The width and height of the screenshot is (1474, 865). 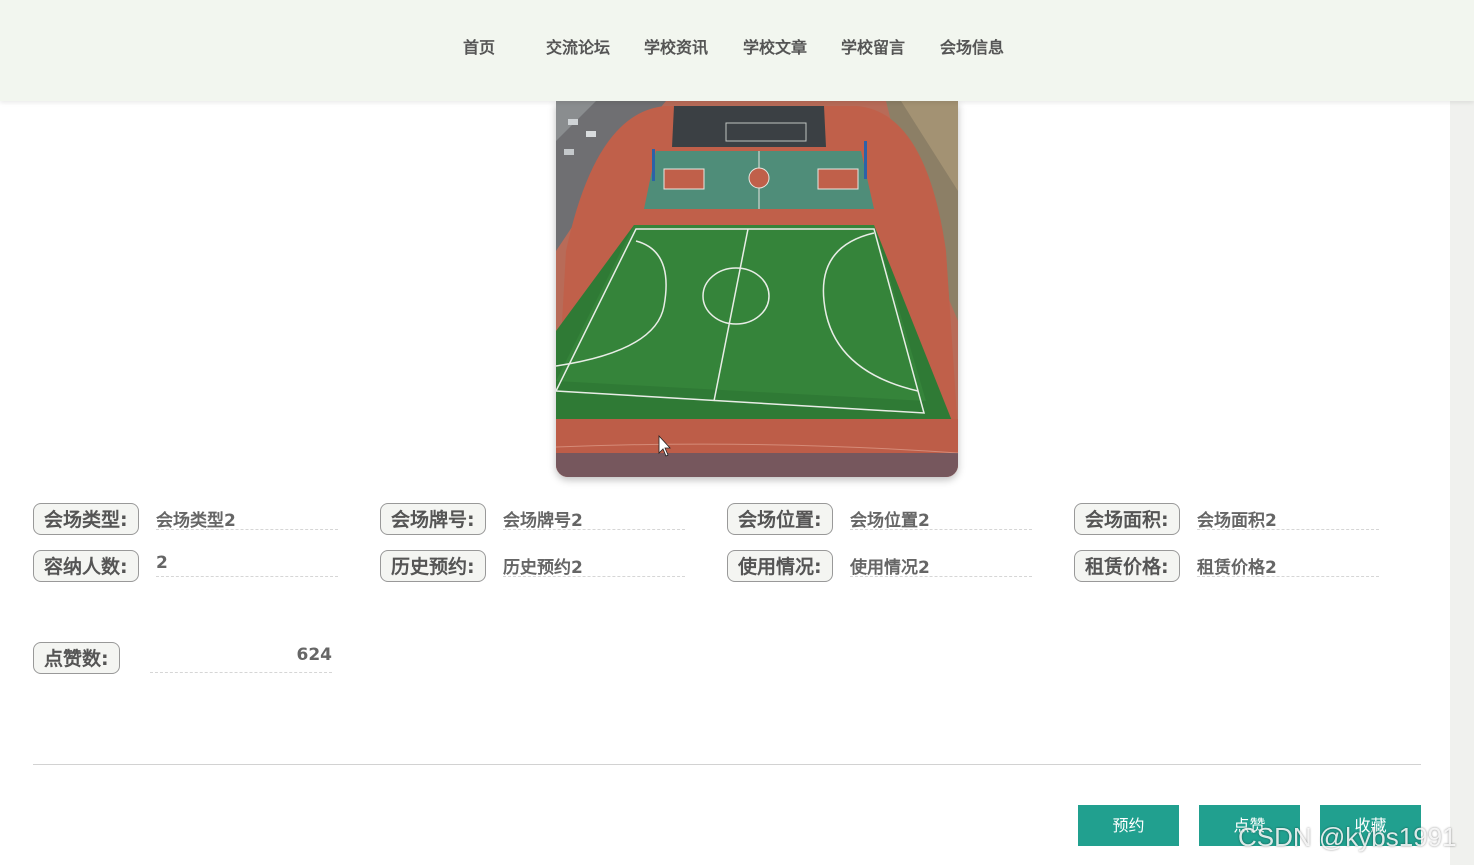 What do you see at coordinates (76, 658) in the screenshot?
I see `likes-label: 点赞数:` at bounding box center [76, 658].